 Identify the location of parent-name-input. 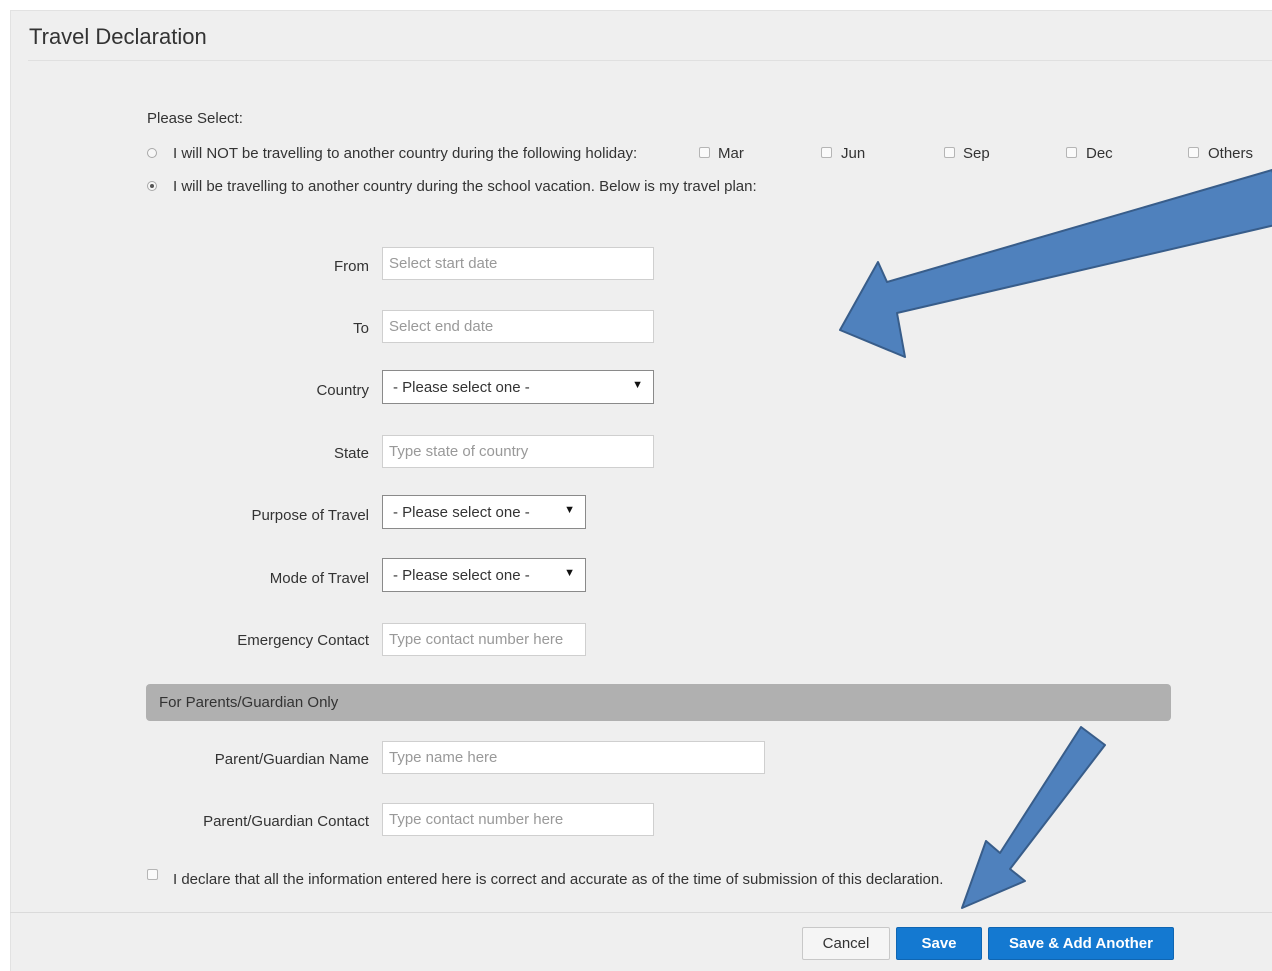
(573, 757).